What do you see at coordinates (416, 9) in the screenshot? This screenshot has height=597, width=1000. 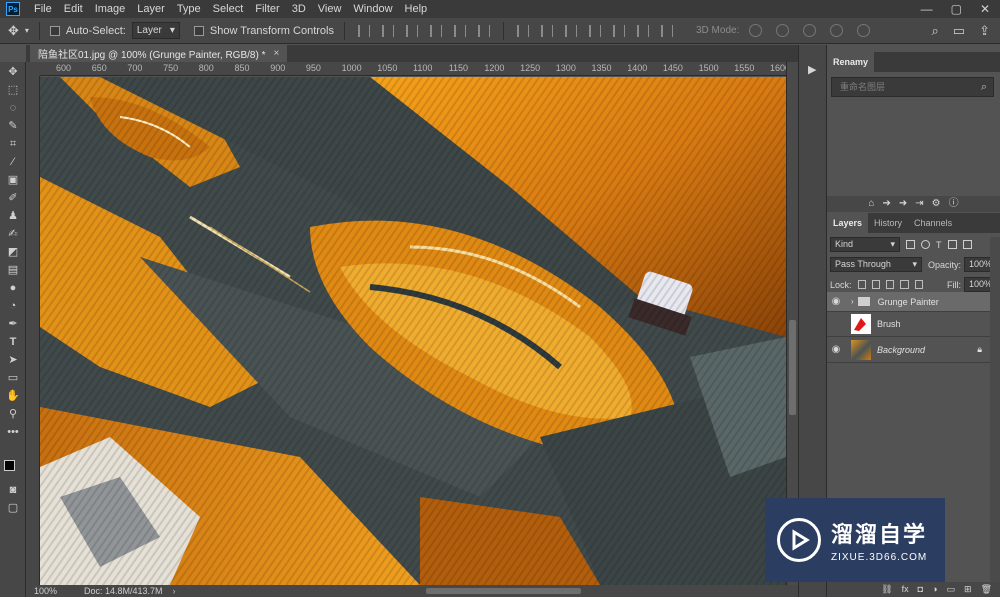 I see `menu-help: Help` at bounding box center [416, 9].